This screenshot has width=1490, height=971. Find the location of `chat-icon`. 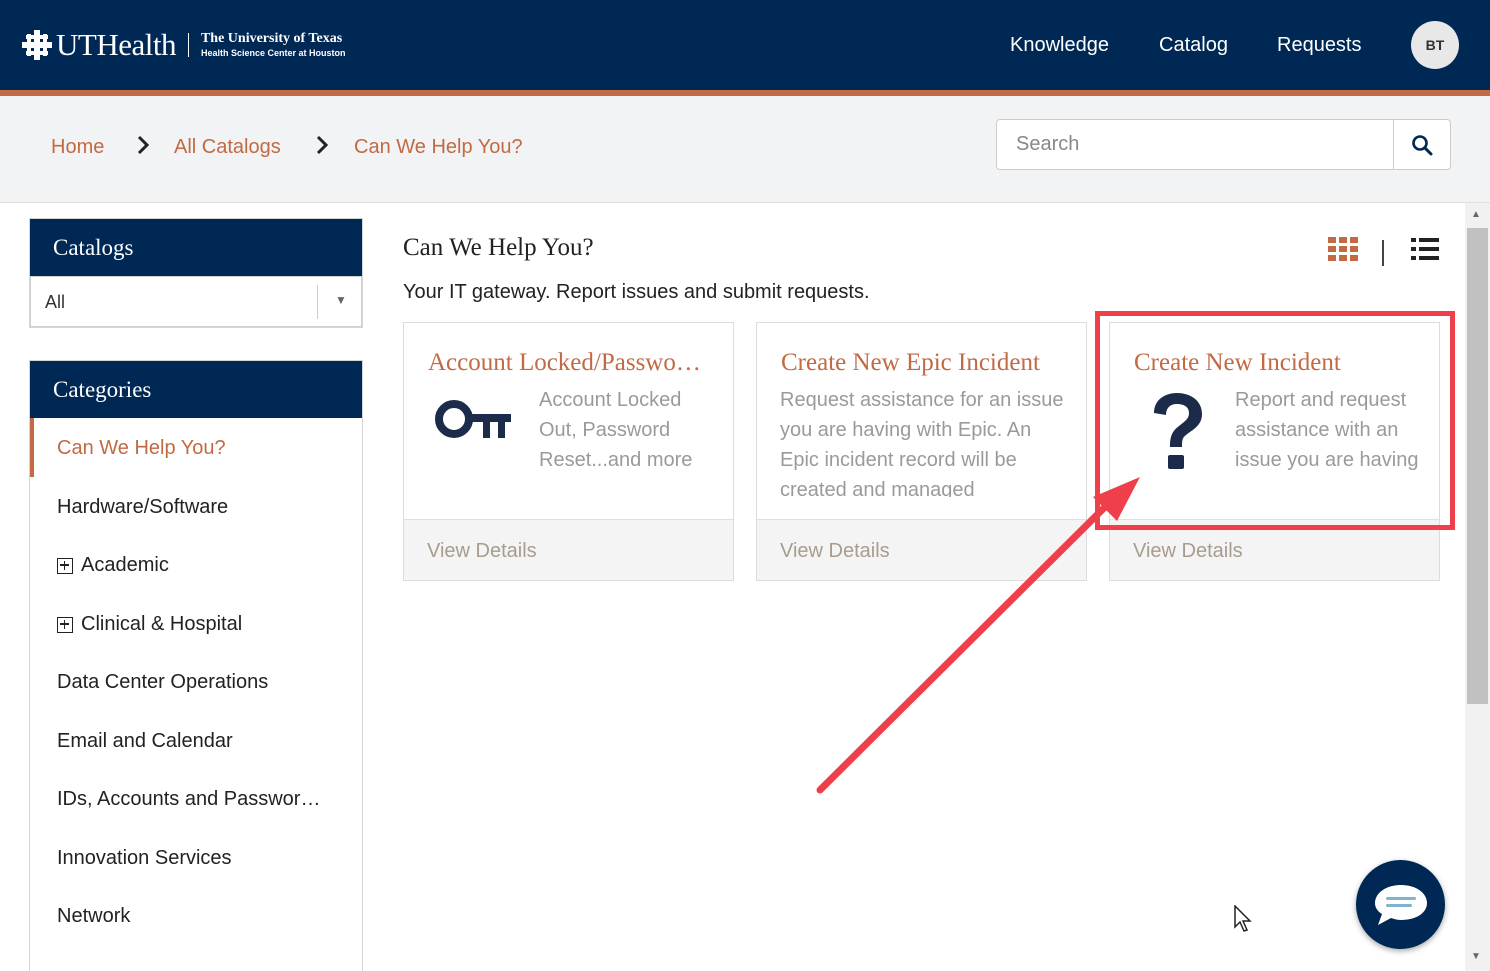

chat-icon is located at coordinates (1401, 905).